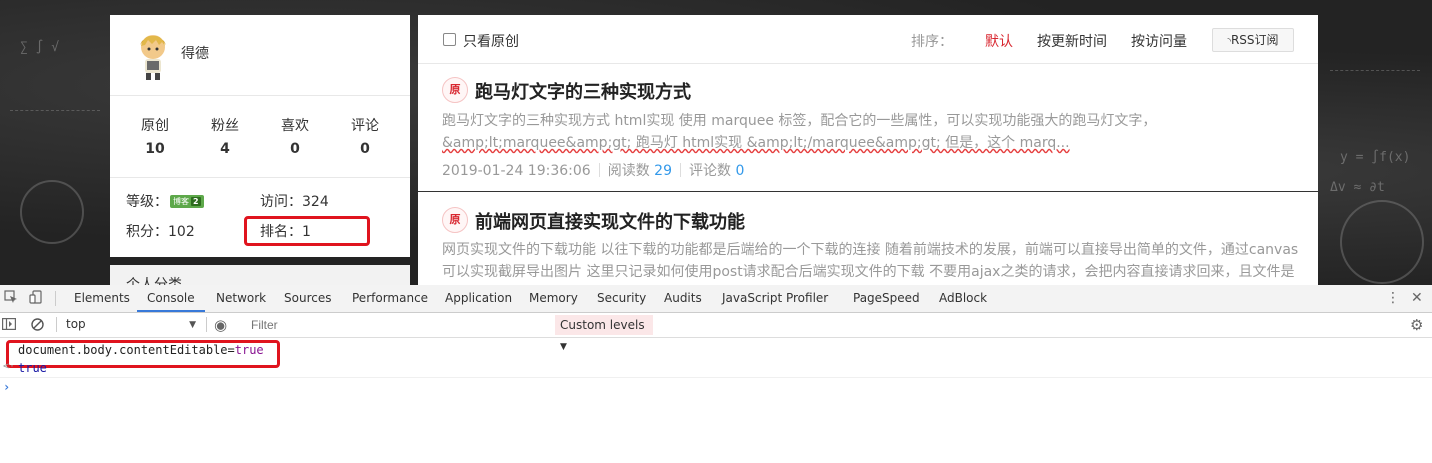 This screenshot has width=1432, height=463. What do you see at coordinates (181, 232) in the screenshot?
I see `points-value: 102` at bounding box center [181, 232].